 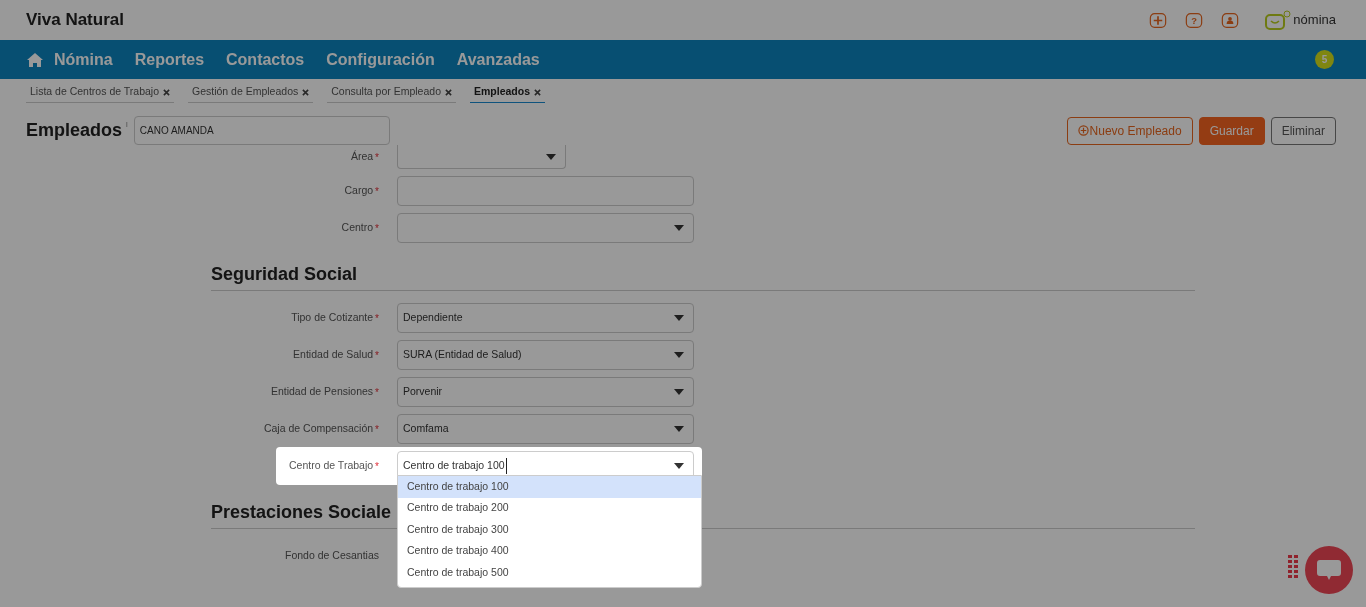 I want to click on employee-search-field: CANO AMANDA, so click(x=261, y=130).